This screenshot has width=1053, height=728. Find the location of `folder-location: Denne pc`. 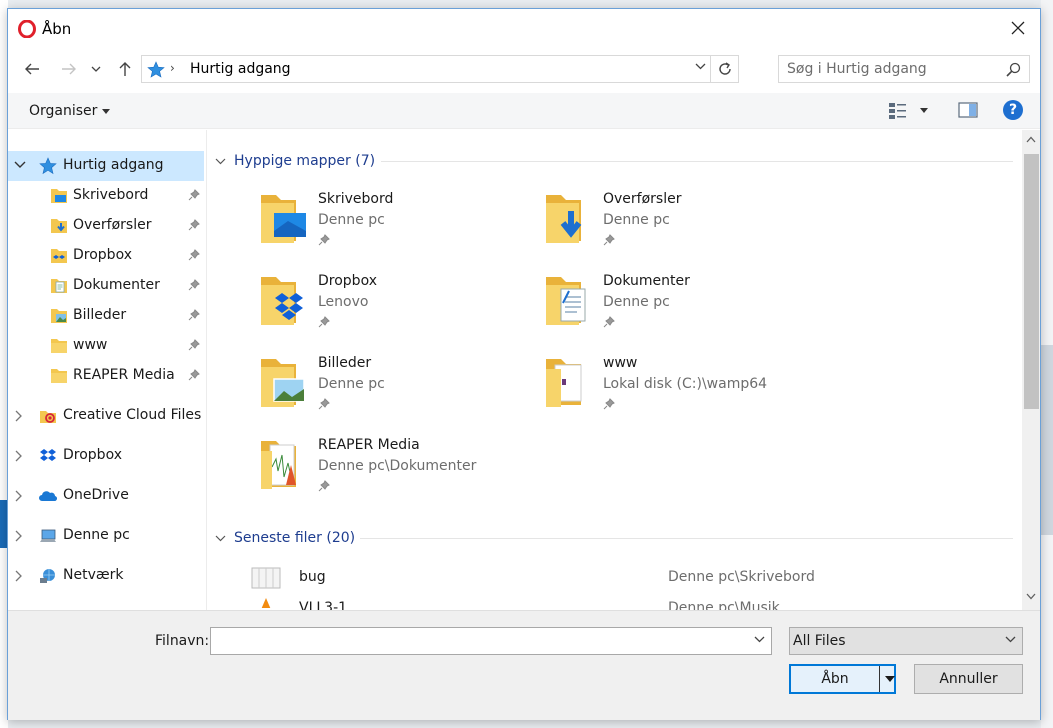

folder-location: Denne pc is located at coordinates (351, 384).